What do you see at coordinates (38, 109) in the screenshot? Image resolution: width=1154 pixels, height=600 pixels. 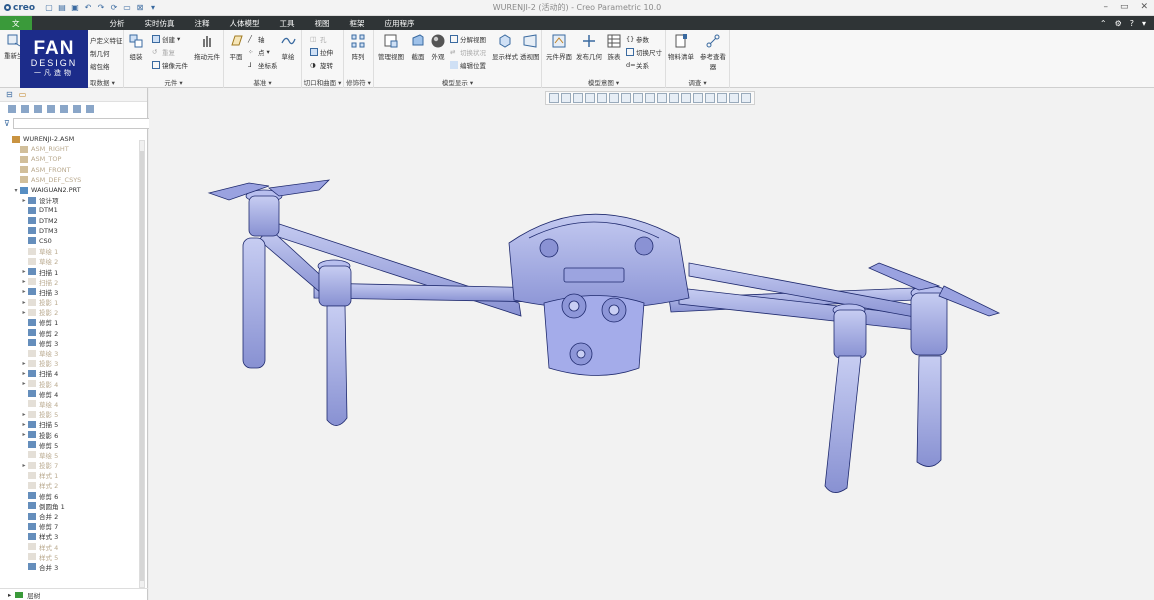 I see `tree-columns-icon` at bounding box center [38, 109].